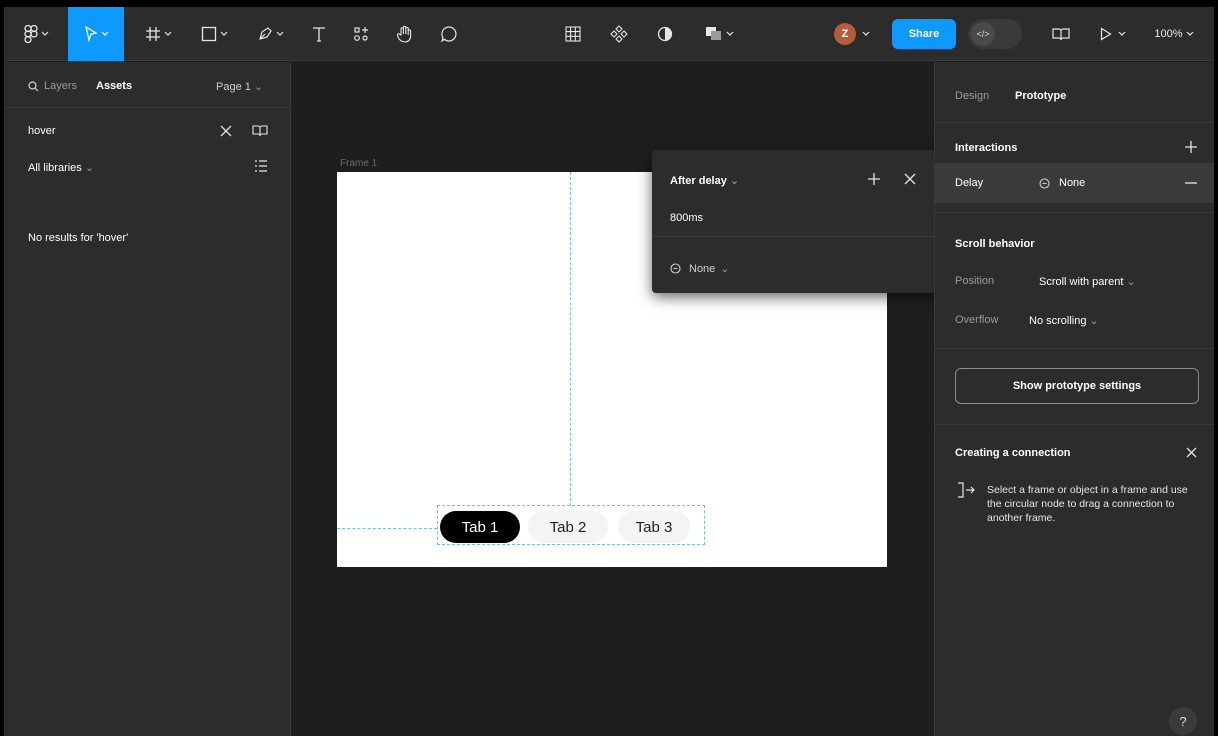 This screenshot has width=1218, height=736. I want to click on text-icon, so click(319, 34).